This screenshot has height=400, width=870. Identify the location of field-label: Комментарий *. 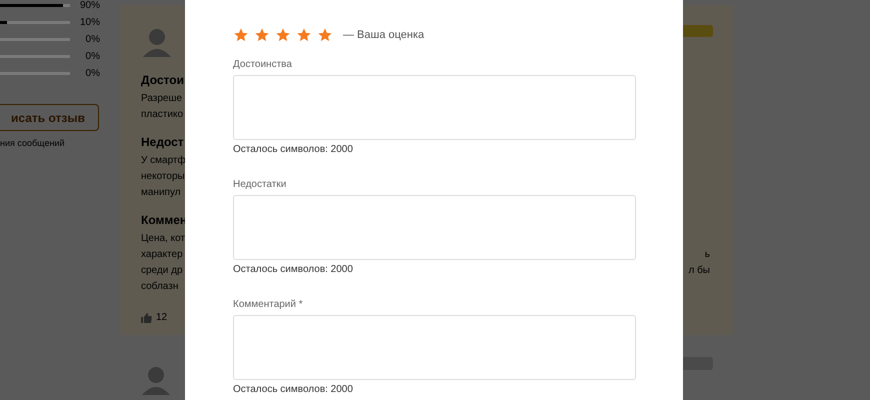
(268, 304).